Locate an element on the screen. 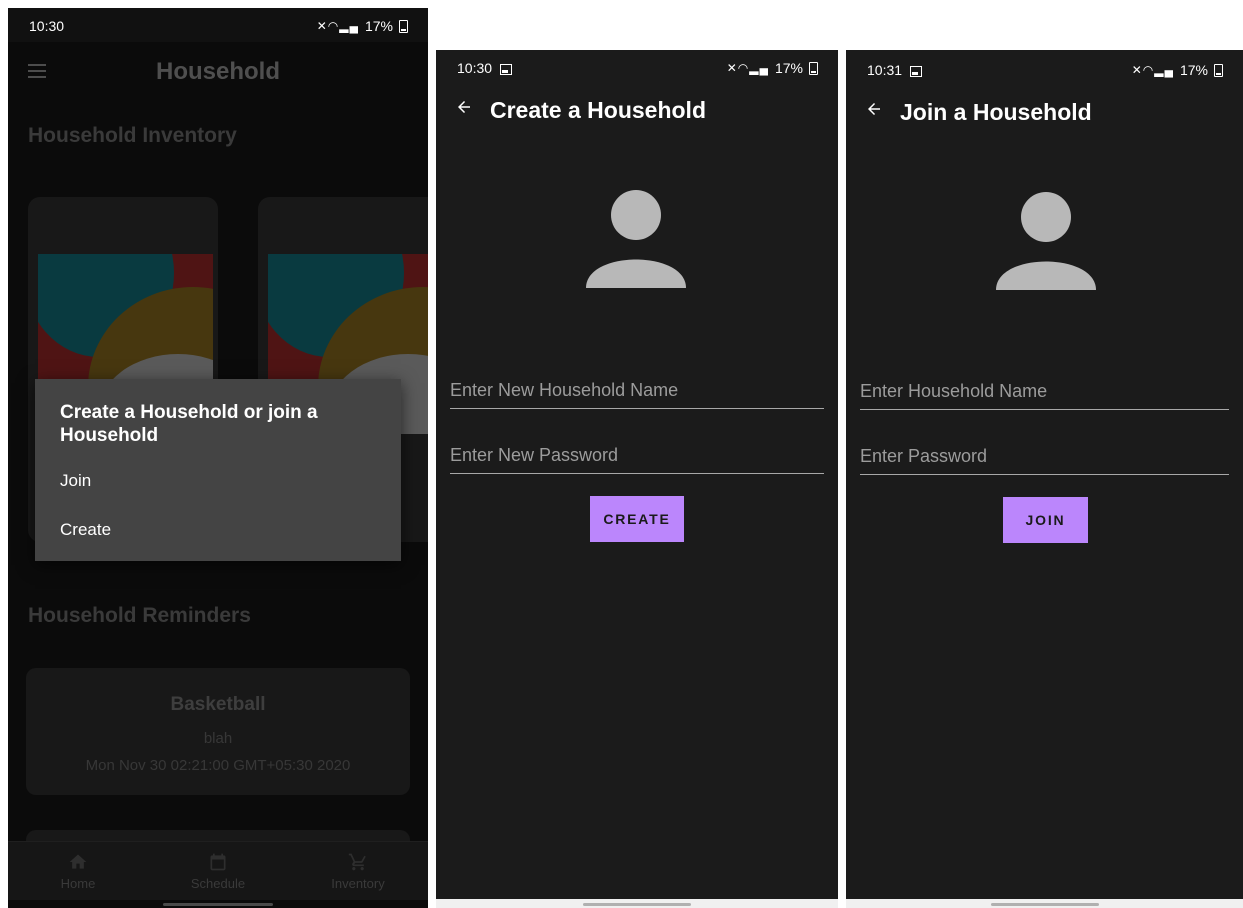  calendar-icon is located at coordinates (218, 862).